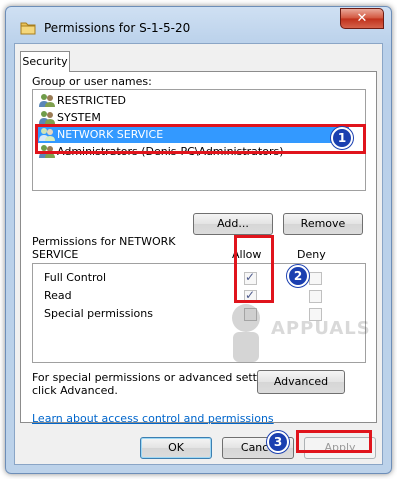  I want to click on close-button: ✕, so click(362, 18).